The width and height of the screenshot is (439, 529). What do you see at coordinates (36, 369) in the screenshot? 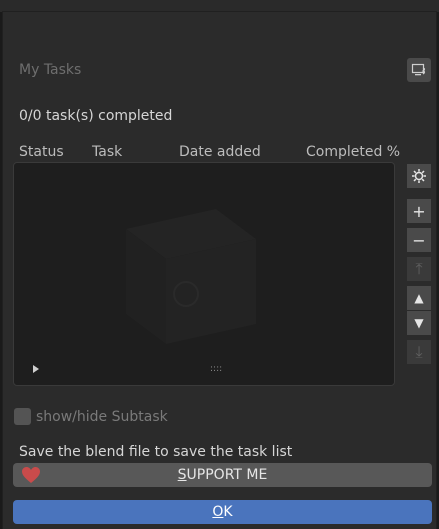
I see `play-icon` at bounding box center [36, 369].